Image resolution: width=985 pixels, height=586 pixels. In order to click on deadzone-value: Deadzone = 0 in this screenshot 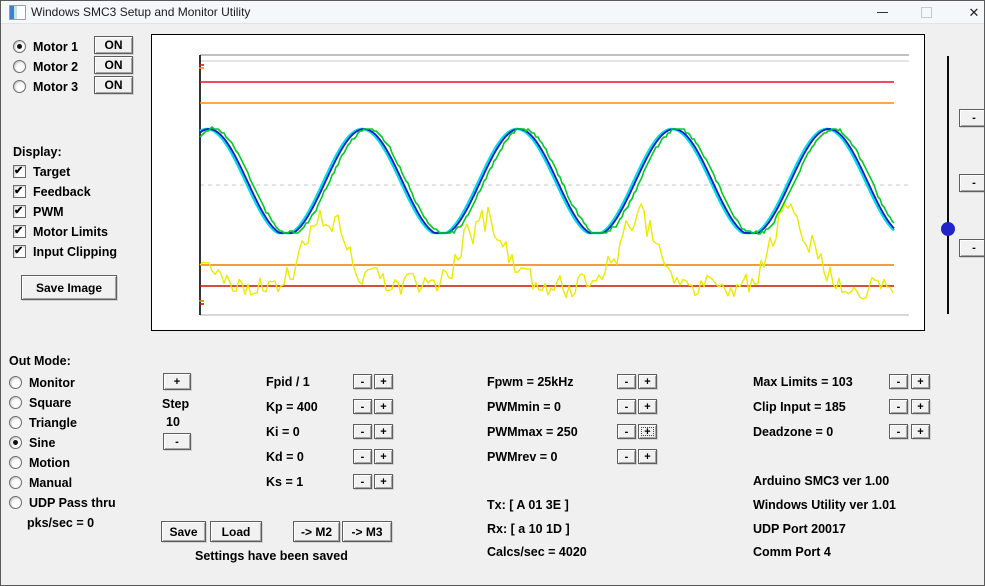, I will do `click(793, 432)`.